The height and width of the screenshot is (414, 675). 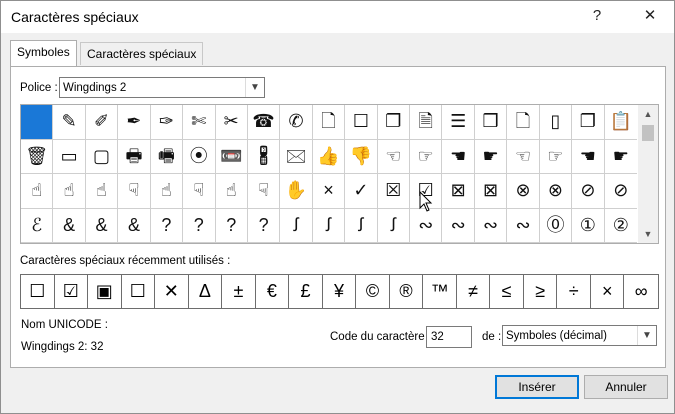 What do you see at coordinates (167, 156) in the screenshot?
I see `symbol-cell: 🖷` at bounding box center [167, 156].